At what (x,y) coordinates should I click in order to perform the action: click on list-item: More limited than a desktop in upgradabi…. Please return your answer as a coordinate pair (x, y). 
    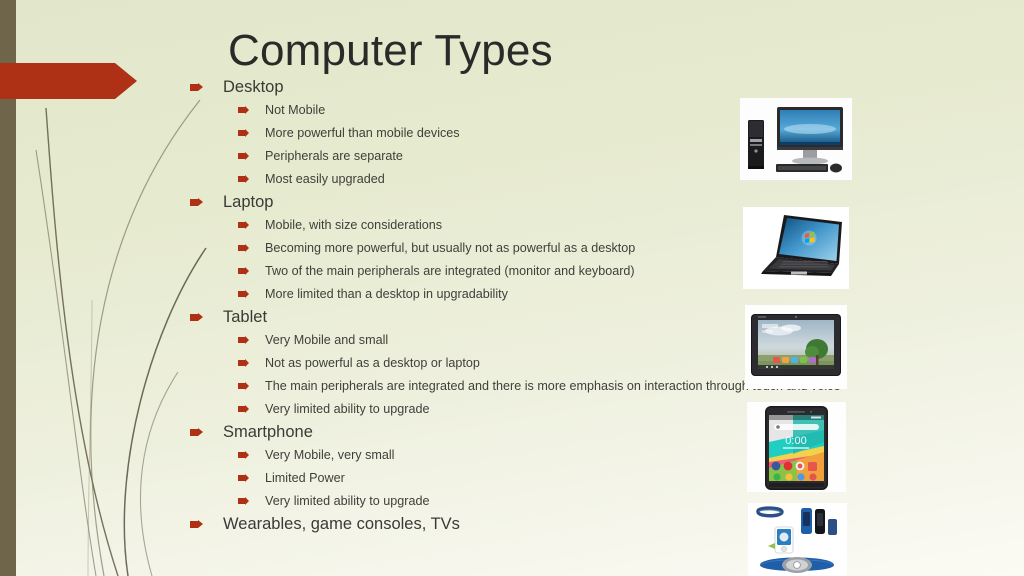
    Looking at the image, I should click on (590, 296).